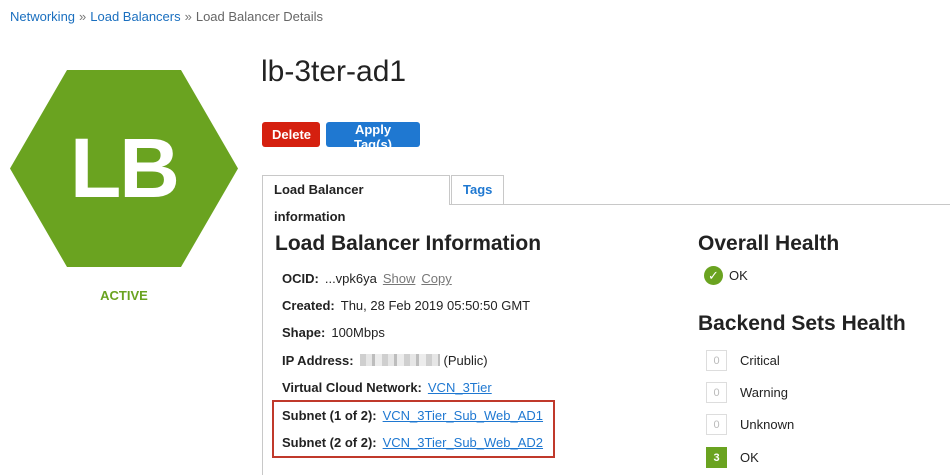 The image size is (950, 475). I want to click on subnet-1-link: VCN_3Tier_Sub_Web_AD1, so click(463, 415).